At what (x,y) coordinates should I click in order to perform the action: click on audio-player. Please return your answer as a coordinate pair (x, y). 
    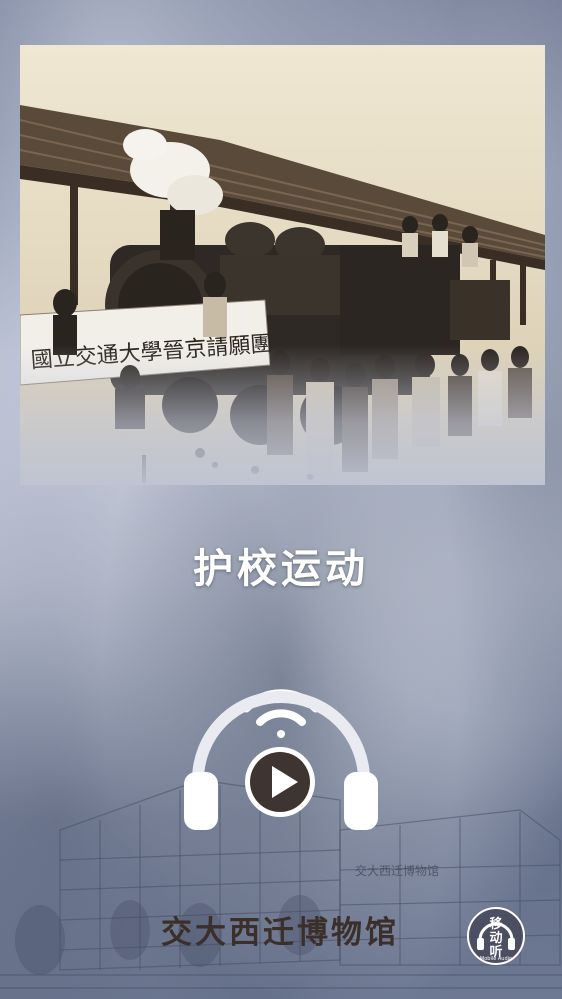
    Looking at the image, I should click on (281, 760).